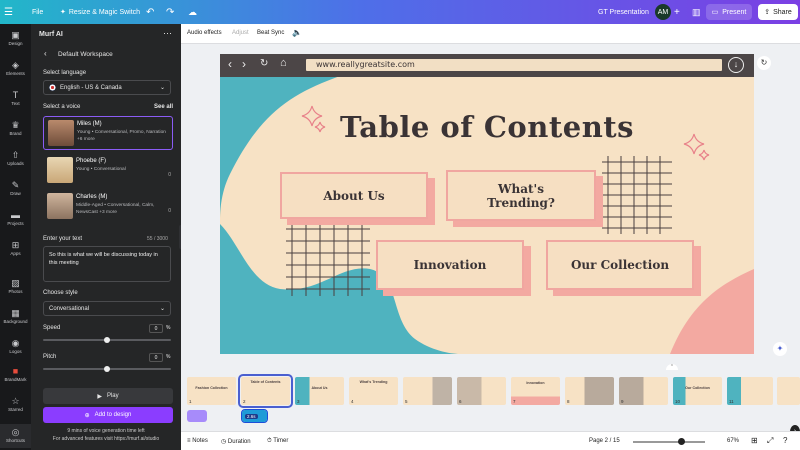  What do you see at coordinates (788, 391) in the screenshot?
I see `page-thumbnail` at bounding box center [788, 391].